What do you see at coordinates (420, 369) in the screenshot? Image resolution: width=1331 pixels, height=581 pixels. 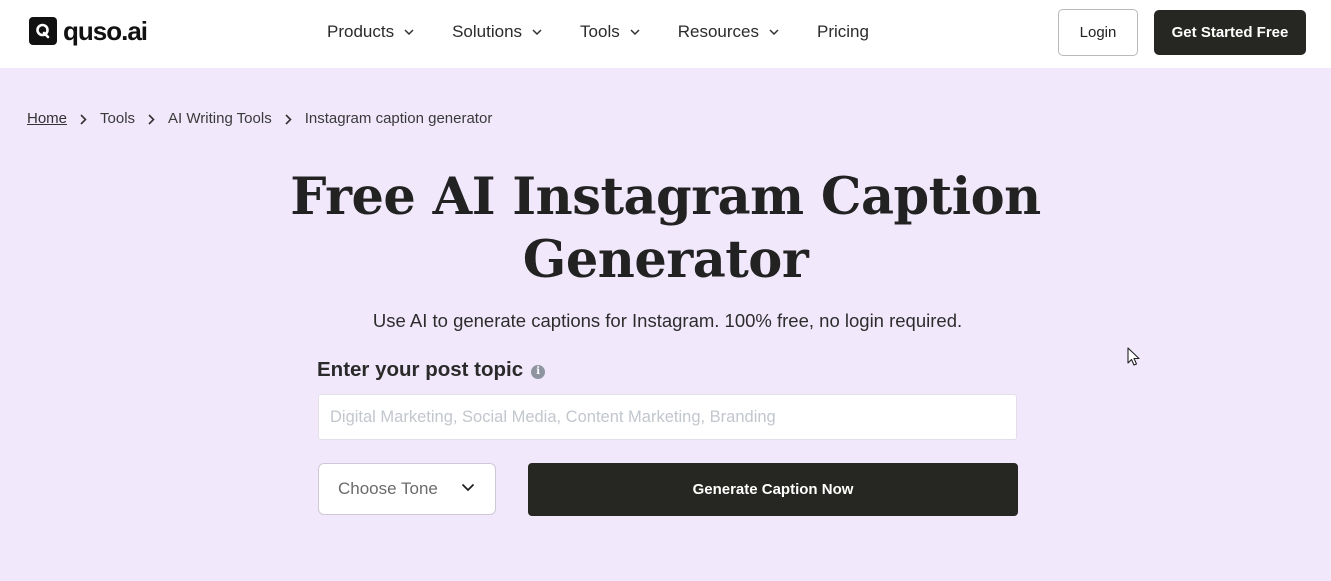 I see `topic-label: Enter your post topic` at bounding box center [420, 369].